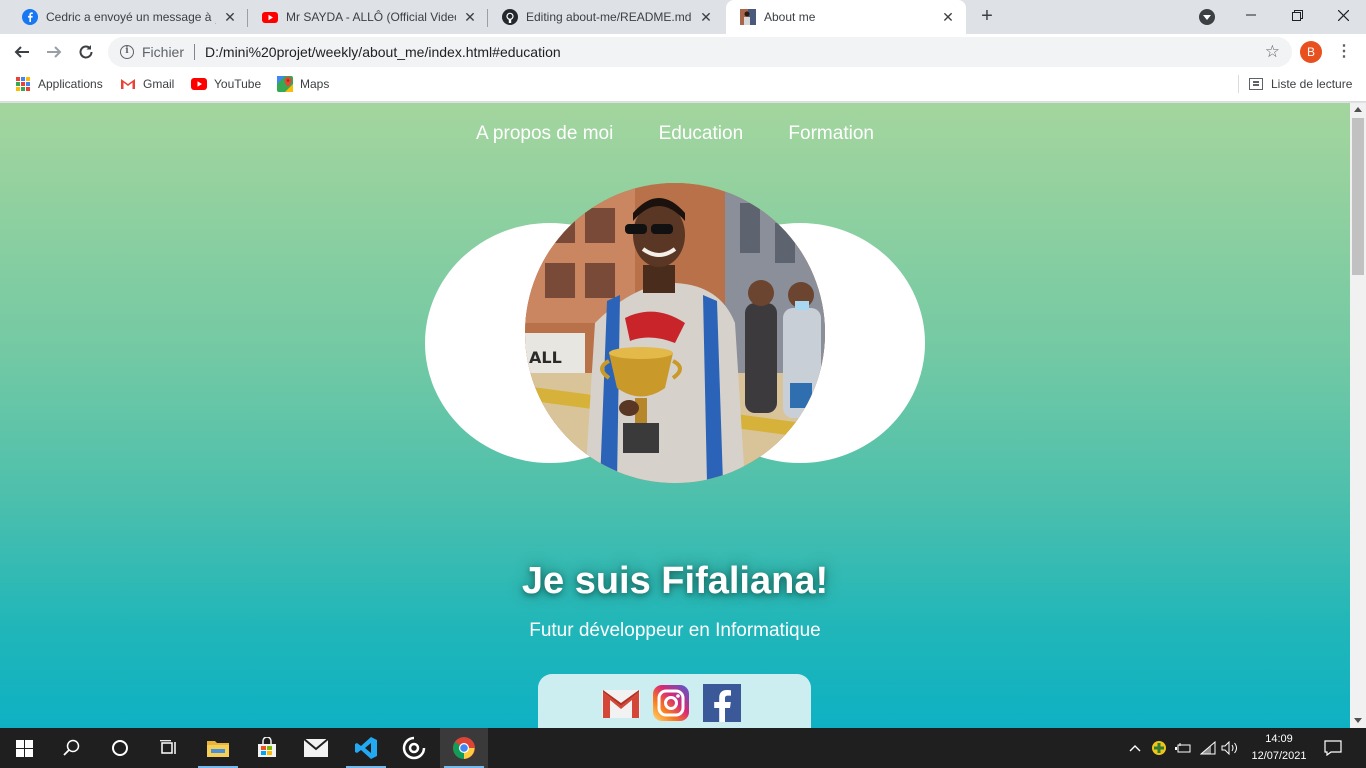 This screenshot has width=1366, height=768. Describe the element at coordinates (1251, 15) in the screenshot. I see `minimize-icon` at that location.